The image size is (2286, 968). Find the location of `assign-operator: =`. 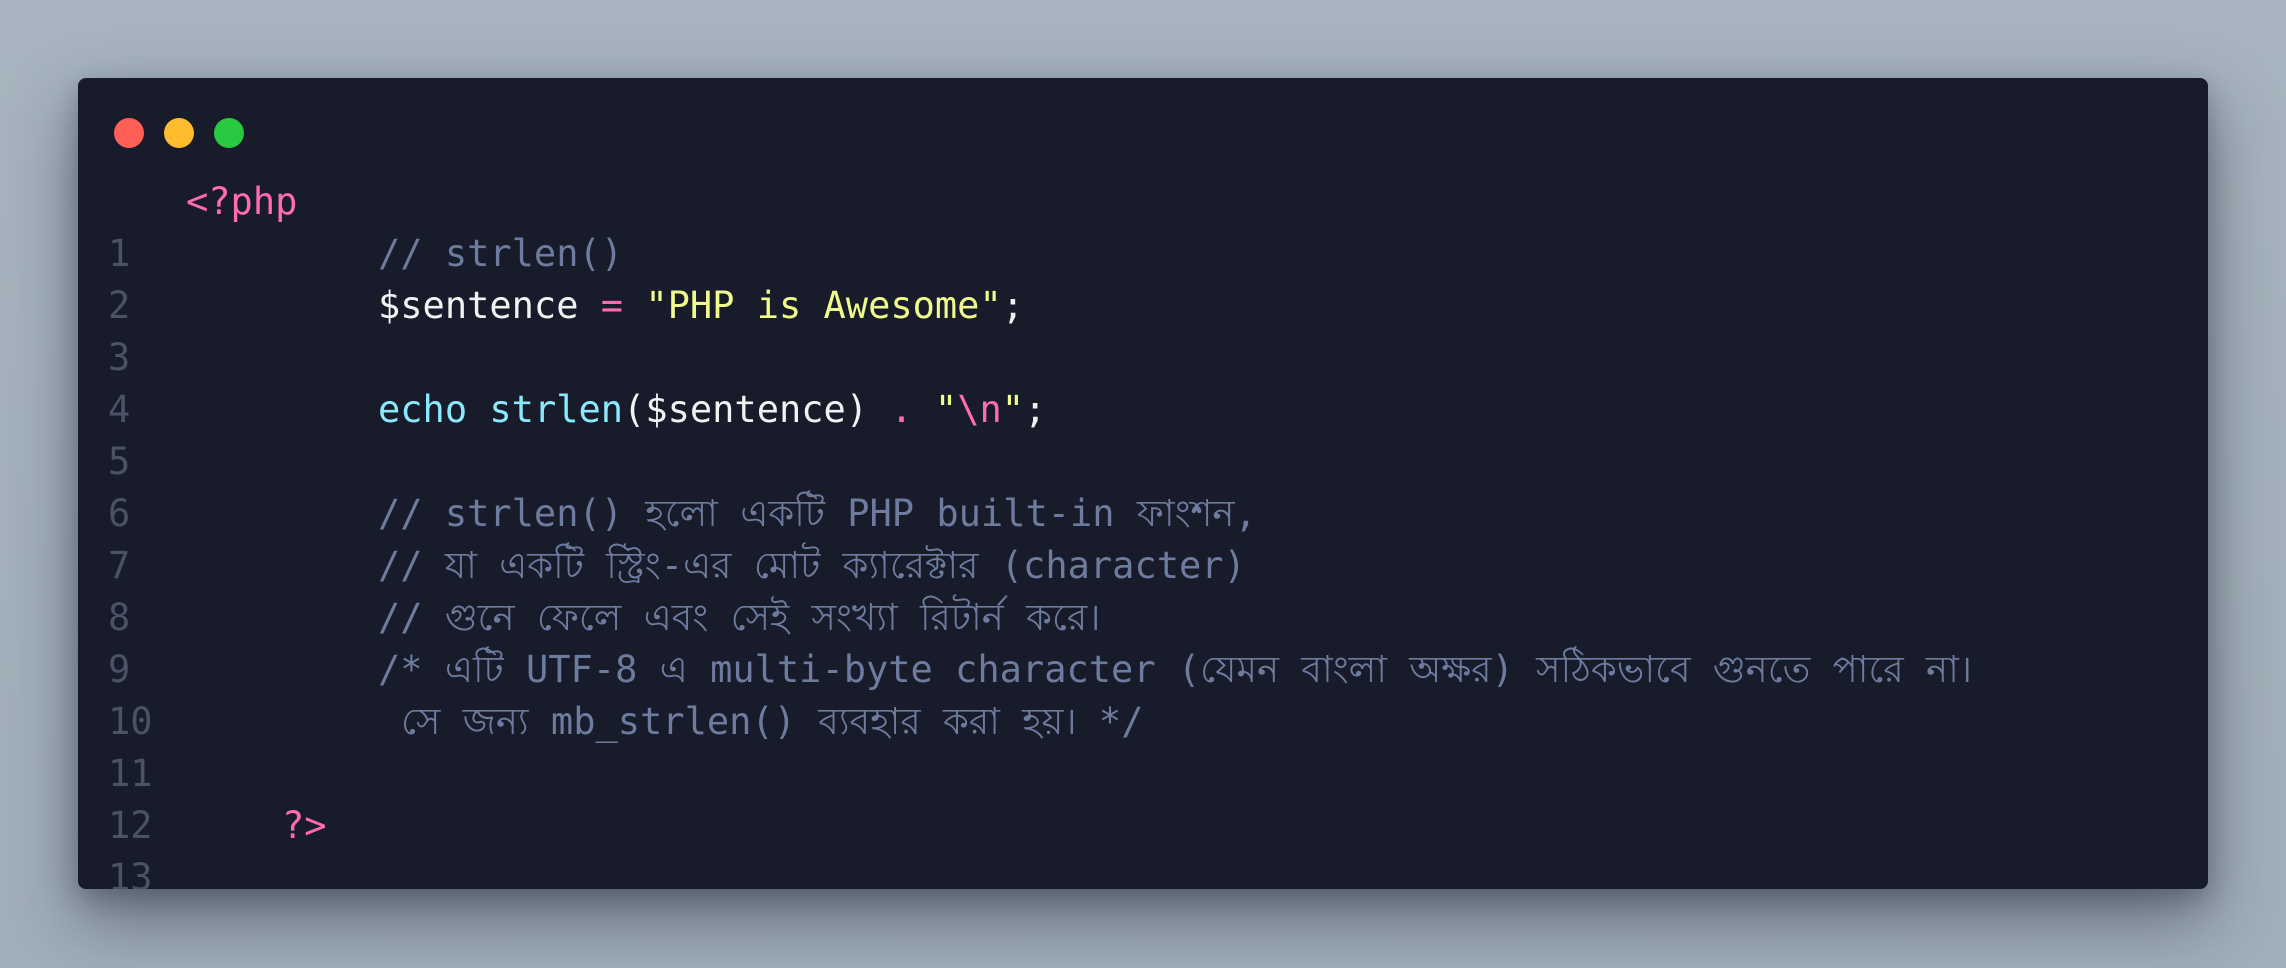

assign-operator: = is located at coordinates (612, 305).